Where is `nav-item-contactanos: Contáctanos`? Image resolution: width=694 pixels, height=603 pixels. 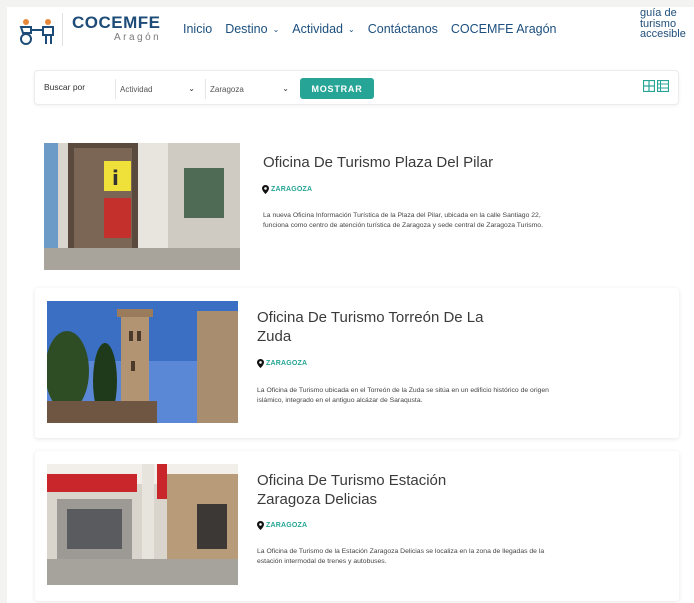 nav-item-contactanos: Contáctanos is located at coordinates (403, 29).